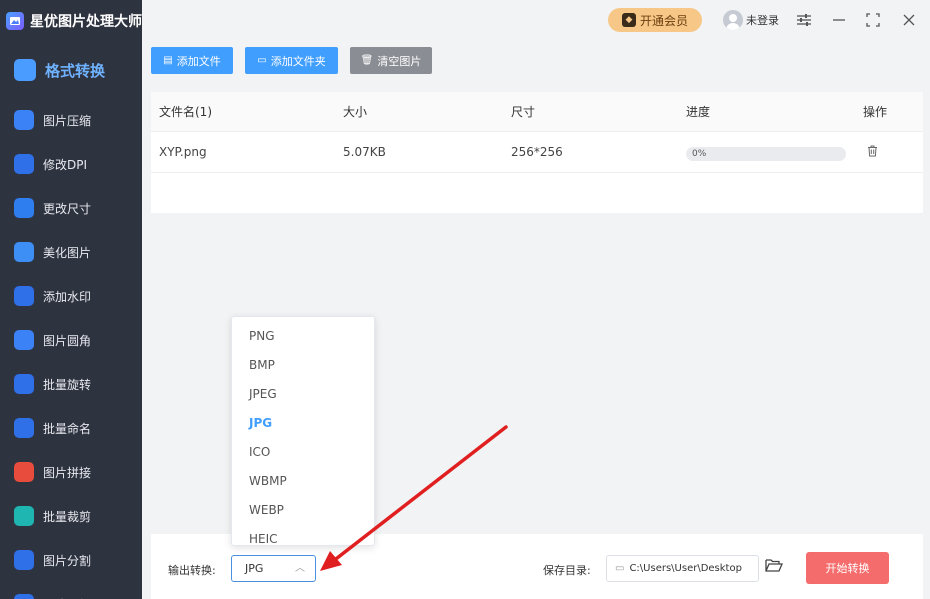 Image resolution: width=930 pixels, height=599 pixels. I want to click on header-dimensions: 尺寸, so click(523, 112).